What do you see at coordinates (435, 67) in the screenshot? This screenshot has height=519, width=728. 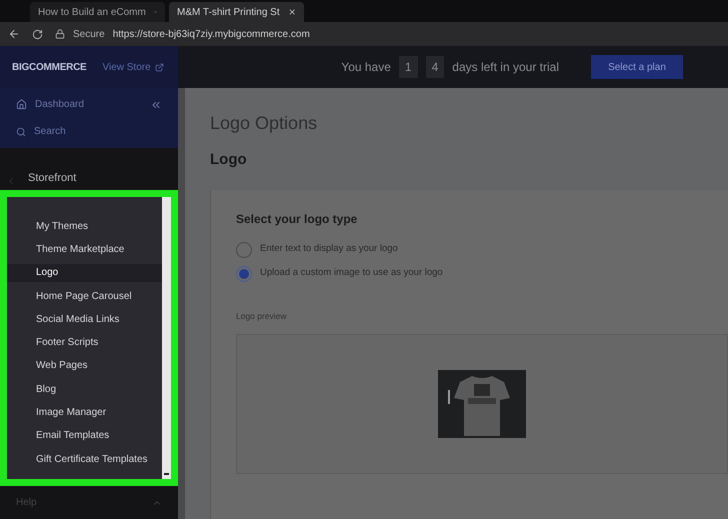 I see `trial-digit: 4` at bounding box center [435, 67].